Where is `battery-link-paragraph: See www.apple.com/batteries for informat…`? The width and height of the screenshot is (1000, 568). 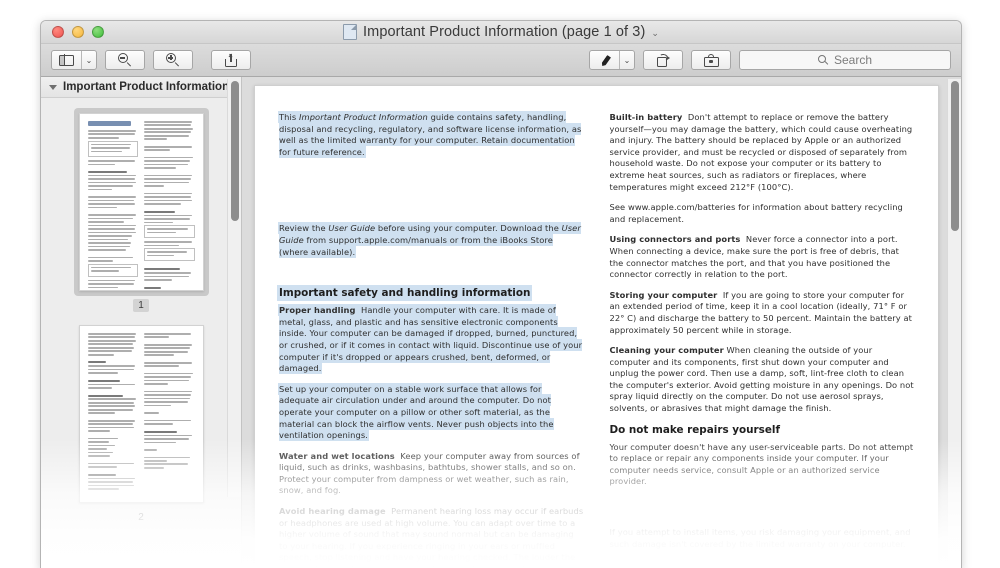
battery-link-paragraph: See www.apple.com/batteries for informat… is located at coordinates (756, 213).